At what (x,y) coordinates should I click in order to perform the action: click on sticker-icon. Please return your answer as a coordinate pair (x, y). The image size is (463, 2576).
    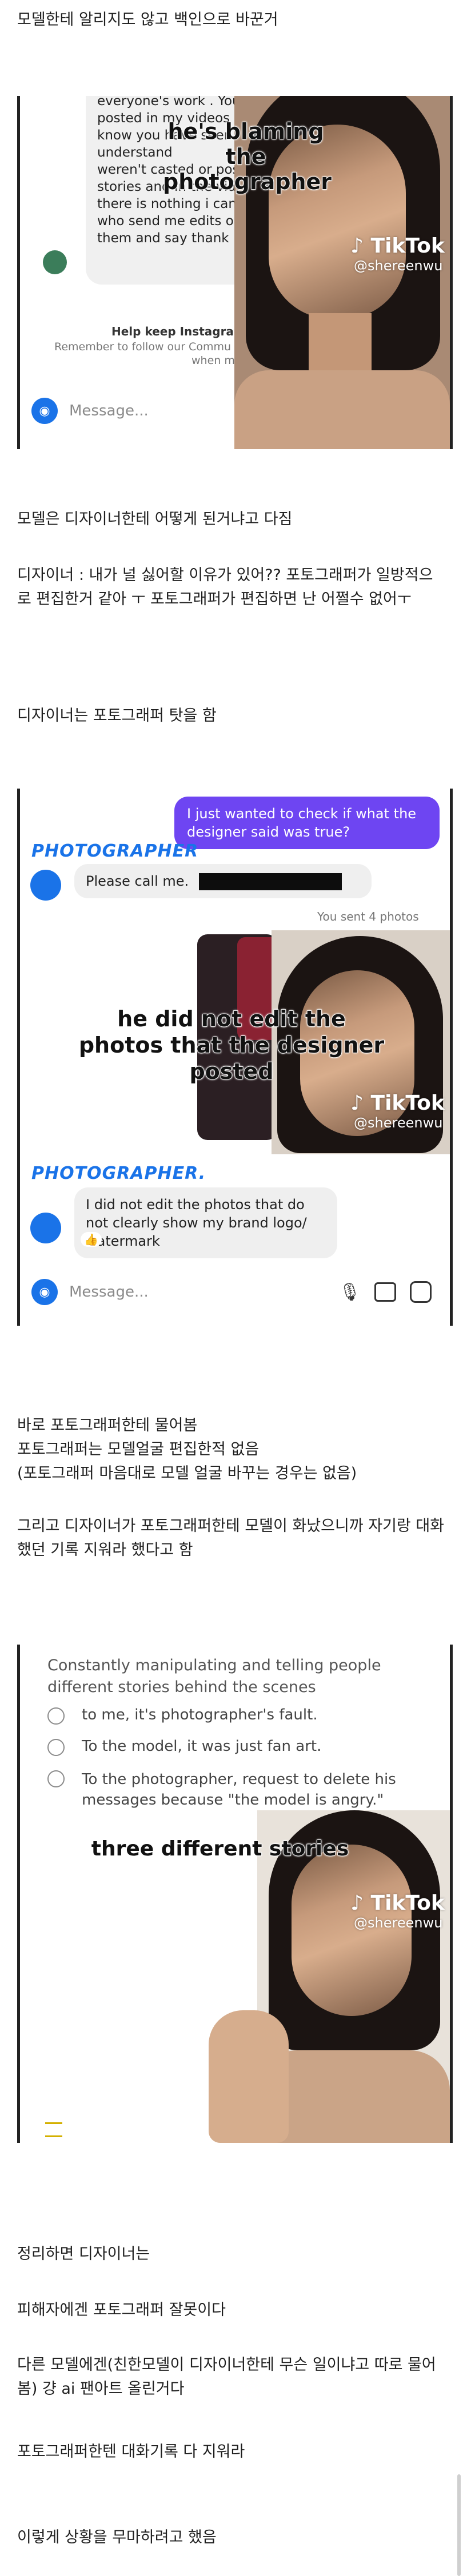
    Looking at the image, I should click on (421, 1292).